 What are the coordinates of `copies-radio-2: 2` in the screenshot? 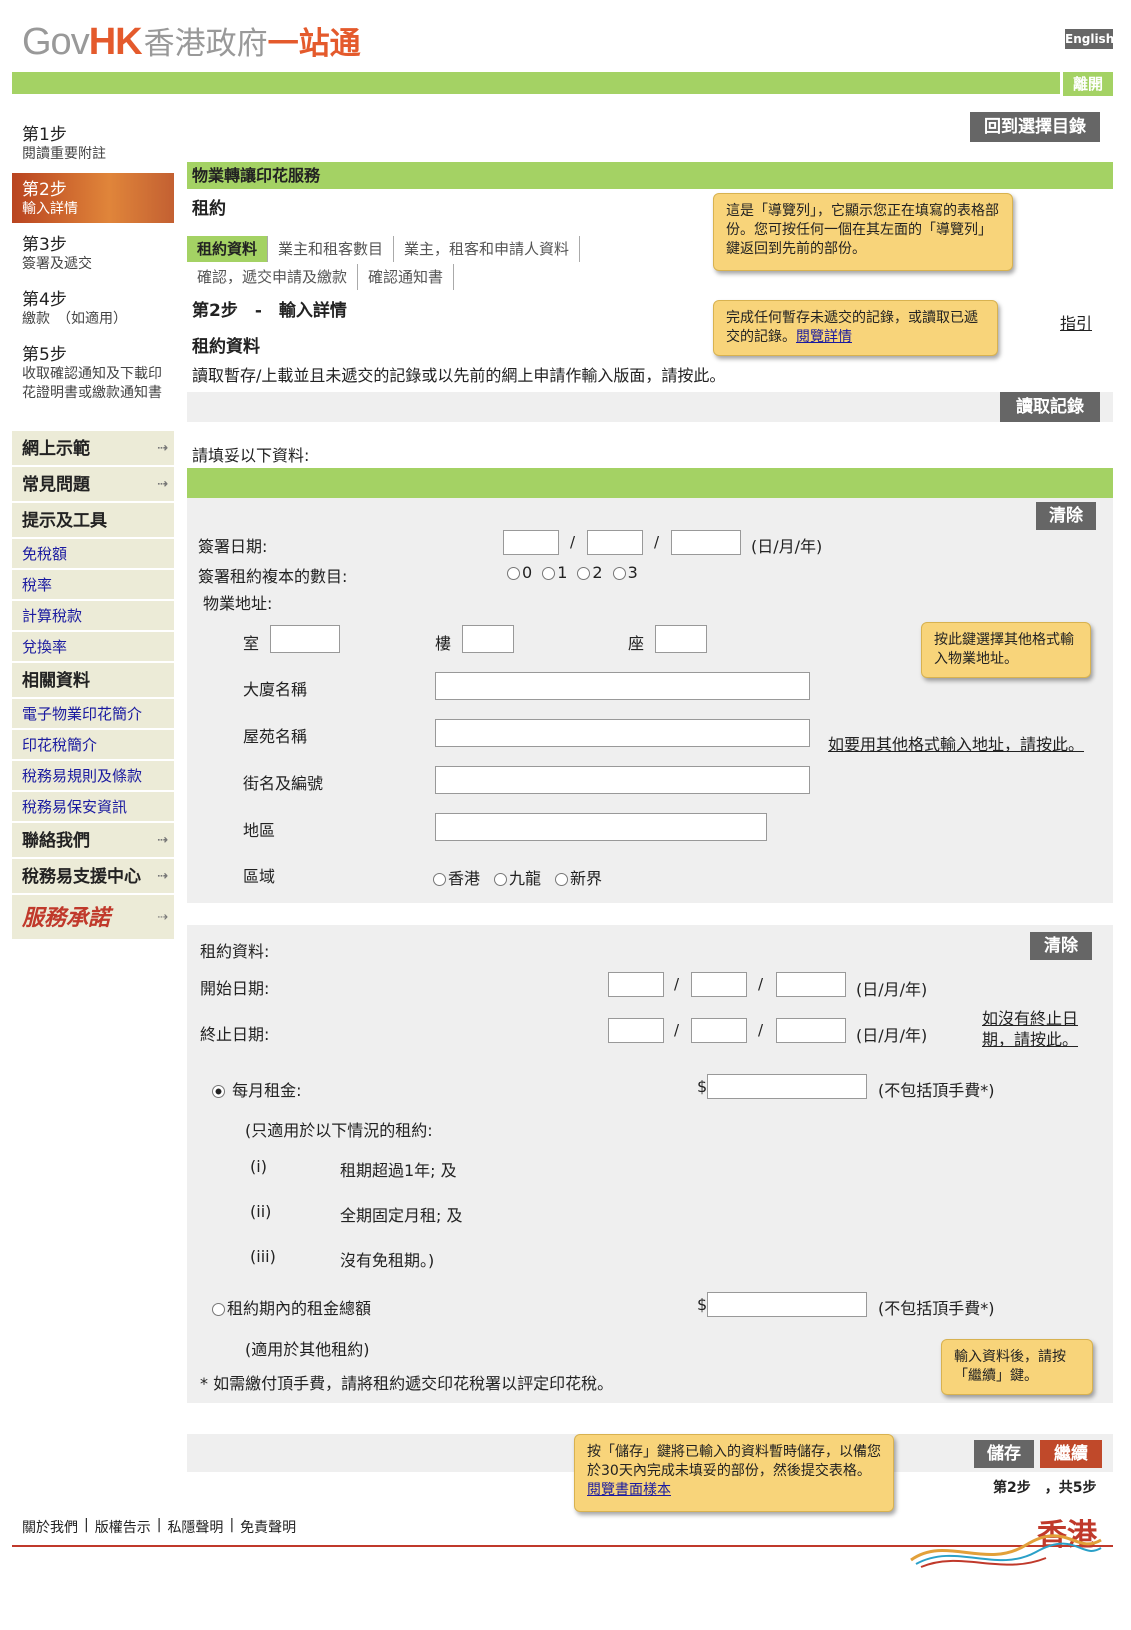 It's located at (590, 572).